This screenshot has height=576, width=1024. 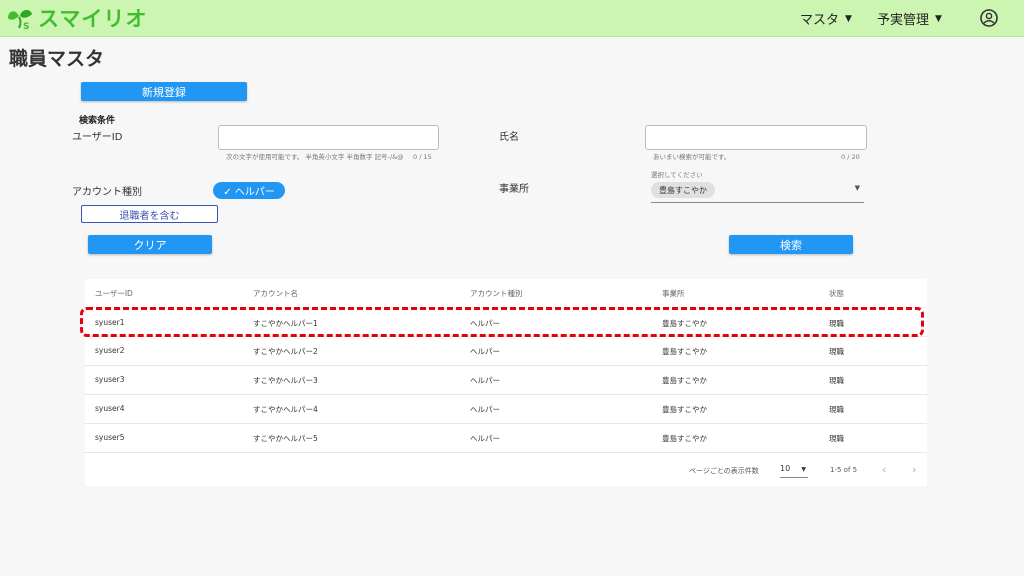 I want to click on office-label: 事業所, so click(x=514, y=189).